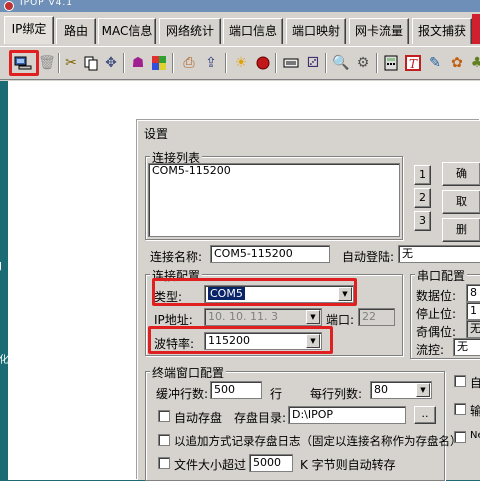 Image resolution: width=480 pixels, height=481 pixels. Describe the element at coordinates (473, 329) in the screenshot. I see `parity-select: 无` at that location.